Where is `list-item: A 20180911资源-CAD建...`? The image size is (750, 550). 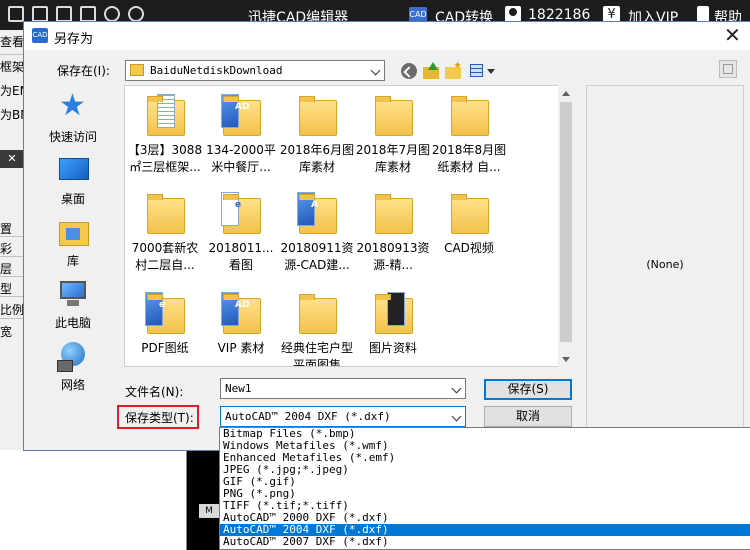
list-item: A 20180911资源-CAD建... is located at coordinates (317, 233).